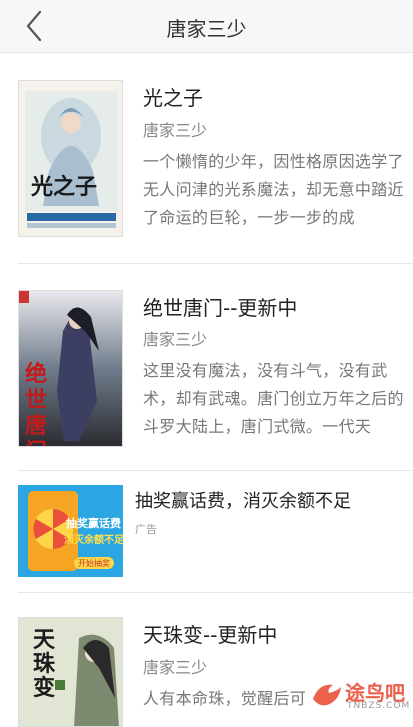 The width and height of the screenshot is (413, 727). What do you see at coordinates (210, 633) in the screenshot?
I see `book-title: 天珠变--更新中` at bounding box center [210, 633].